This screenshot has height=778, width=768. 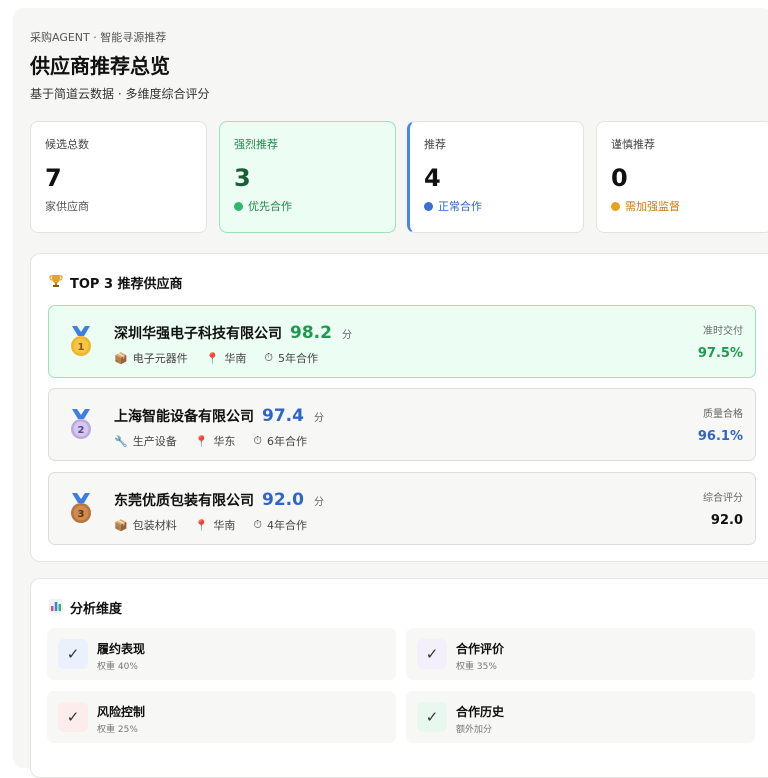 I want to click on svg-text: 2, so click(x=81, y=430).